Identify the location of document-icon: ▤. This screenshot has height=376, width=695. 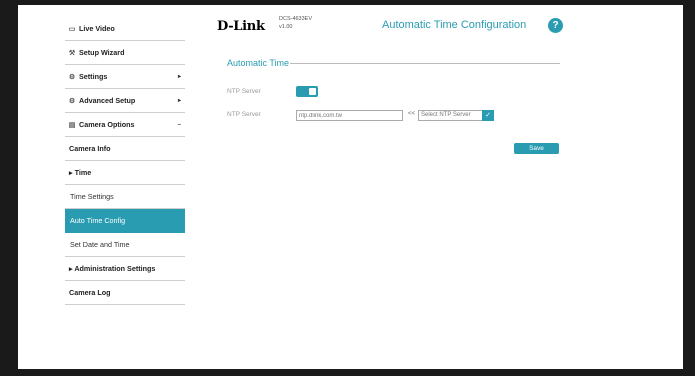
(72, 125).